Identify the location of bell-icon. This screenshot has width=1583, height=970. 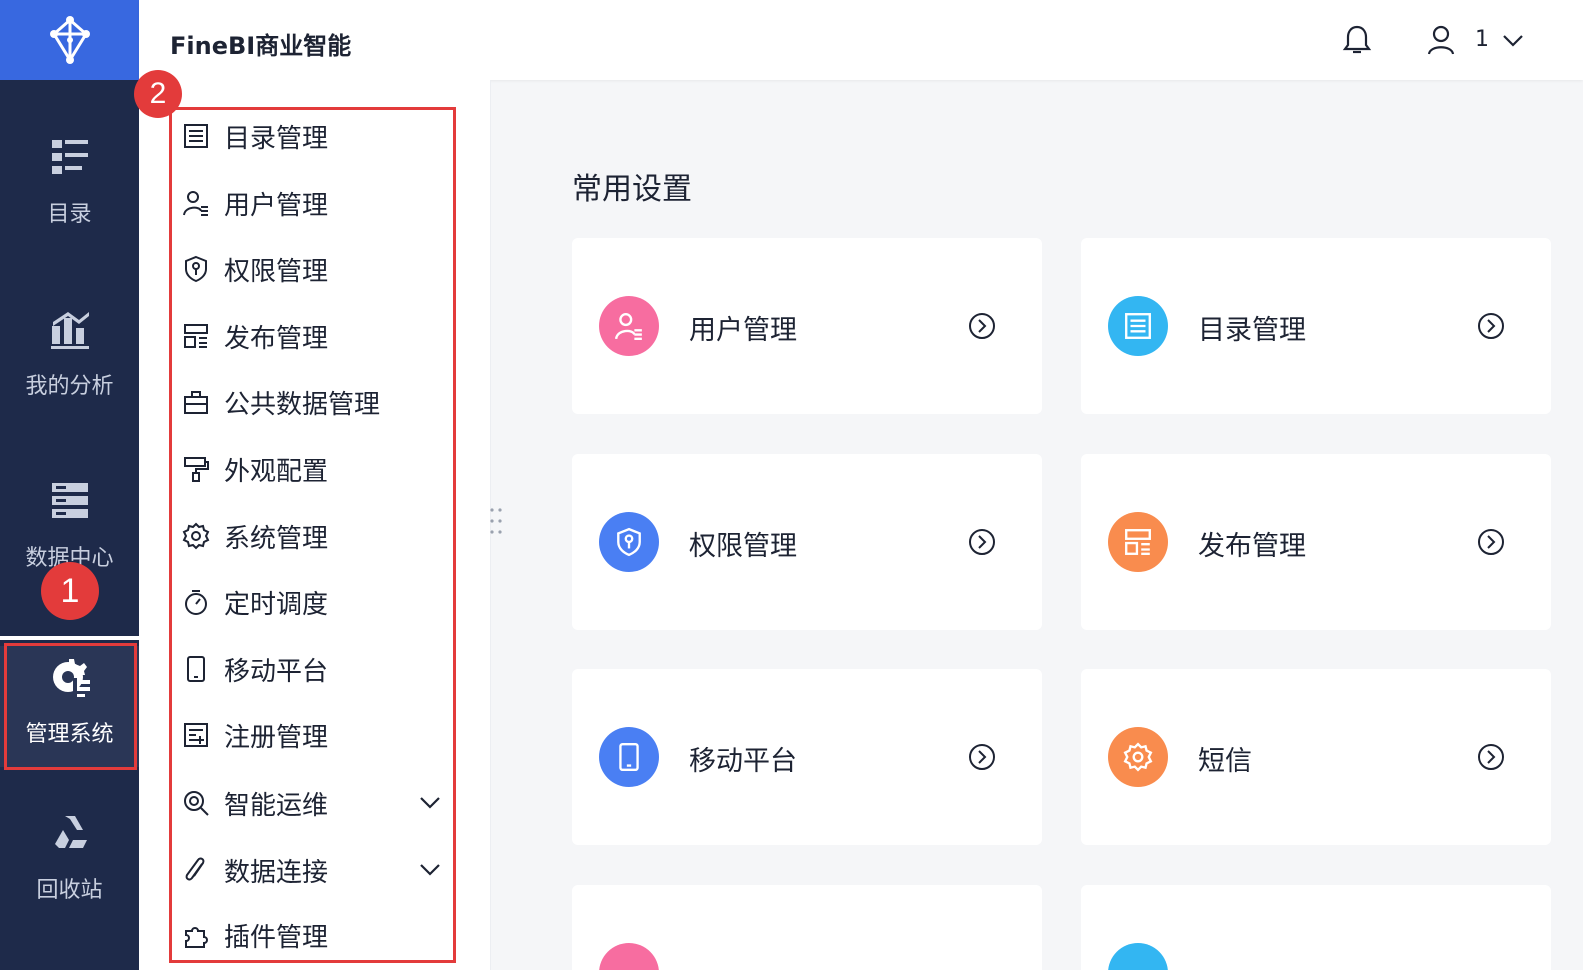
(1357, 40).